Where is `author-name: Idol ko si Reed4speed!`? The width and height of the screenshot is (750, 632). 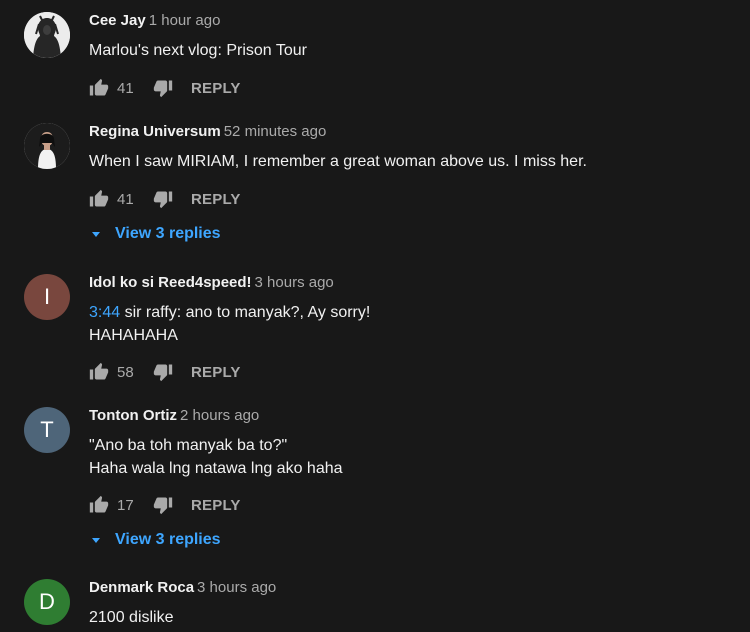 author-name: Idol ko si Reed4speed! is located at coordinates (170, 282).